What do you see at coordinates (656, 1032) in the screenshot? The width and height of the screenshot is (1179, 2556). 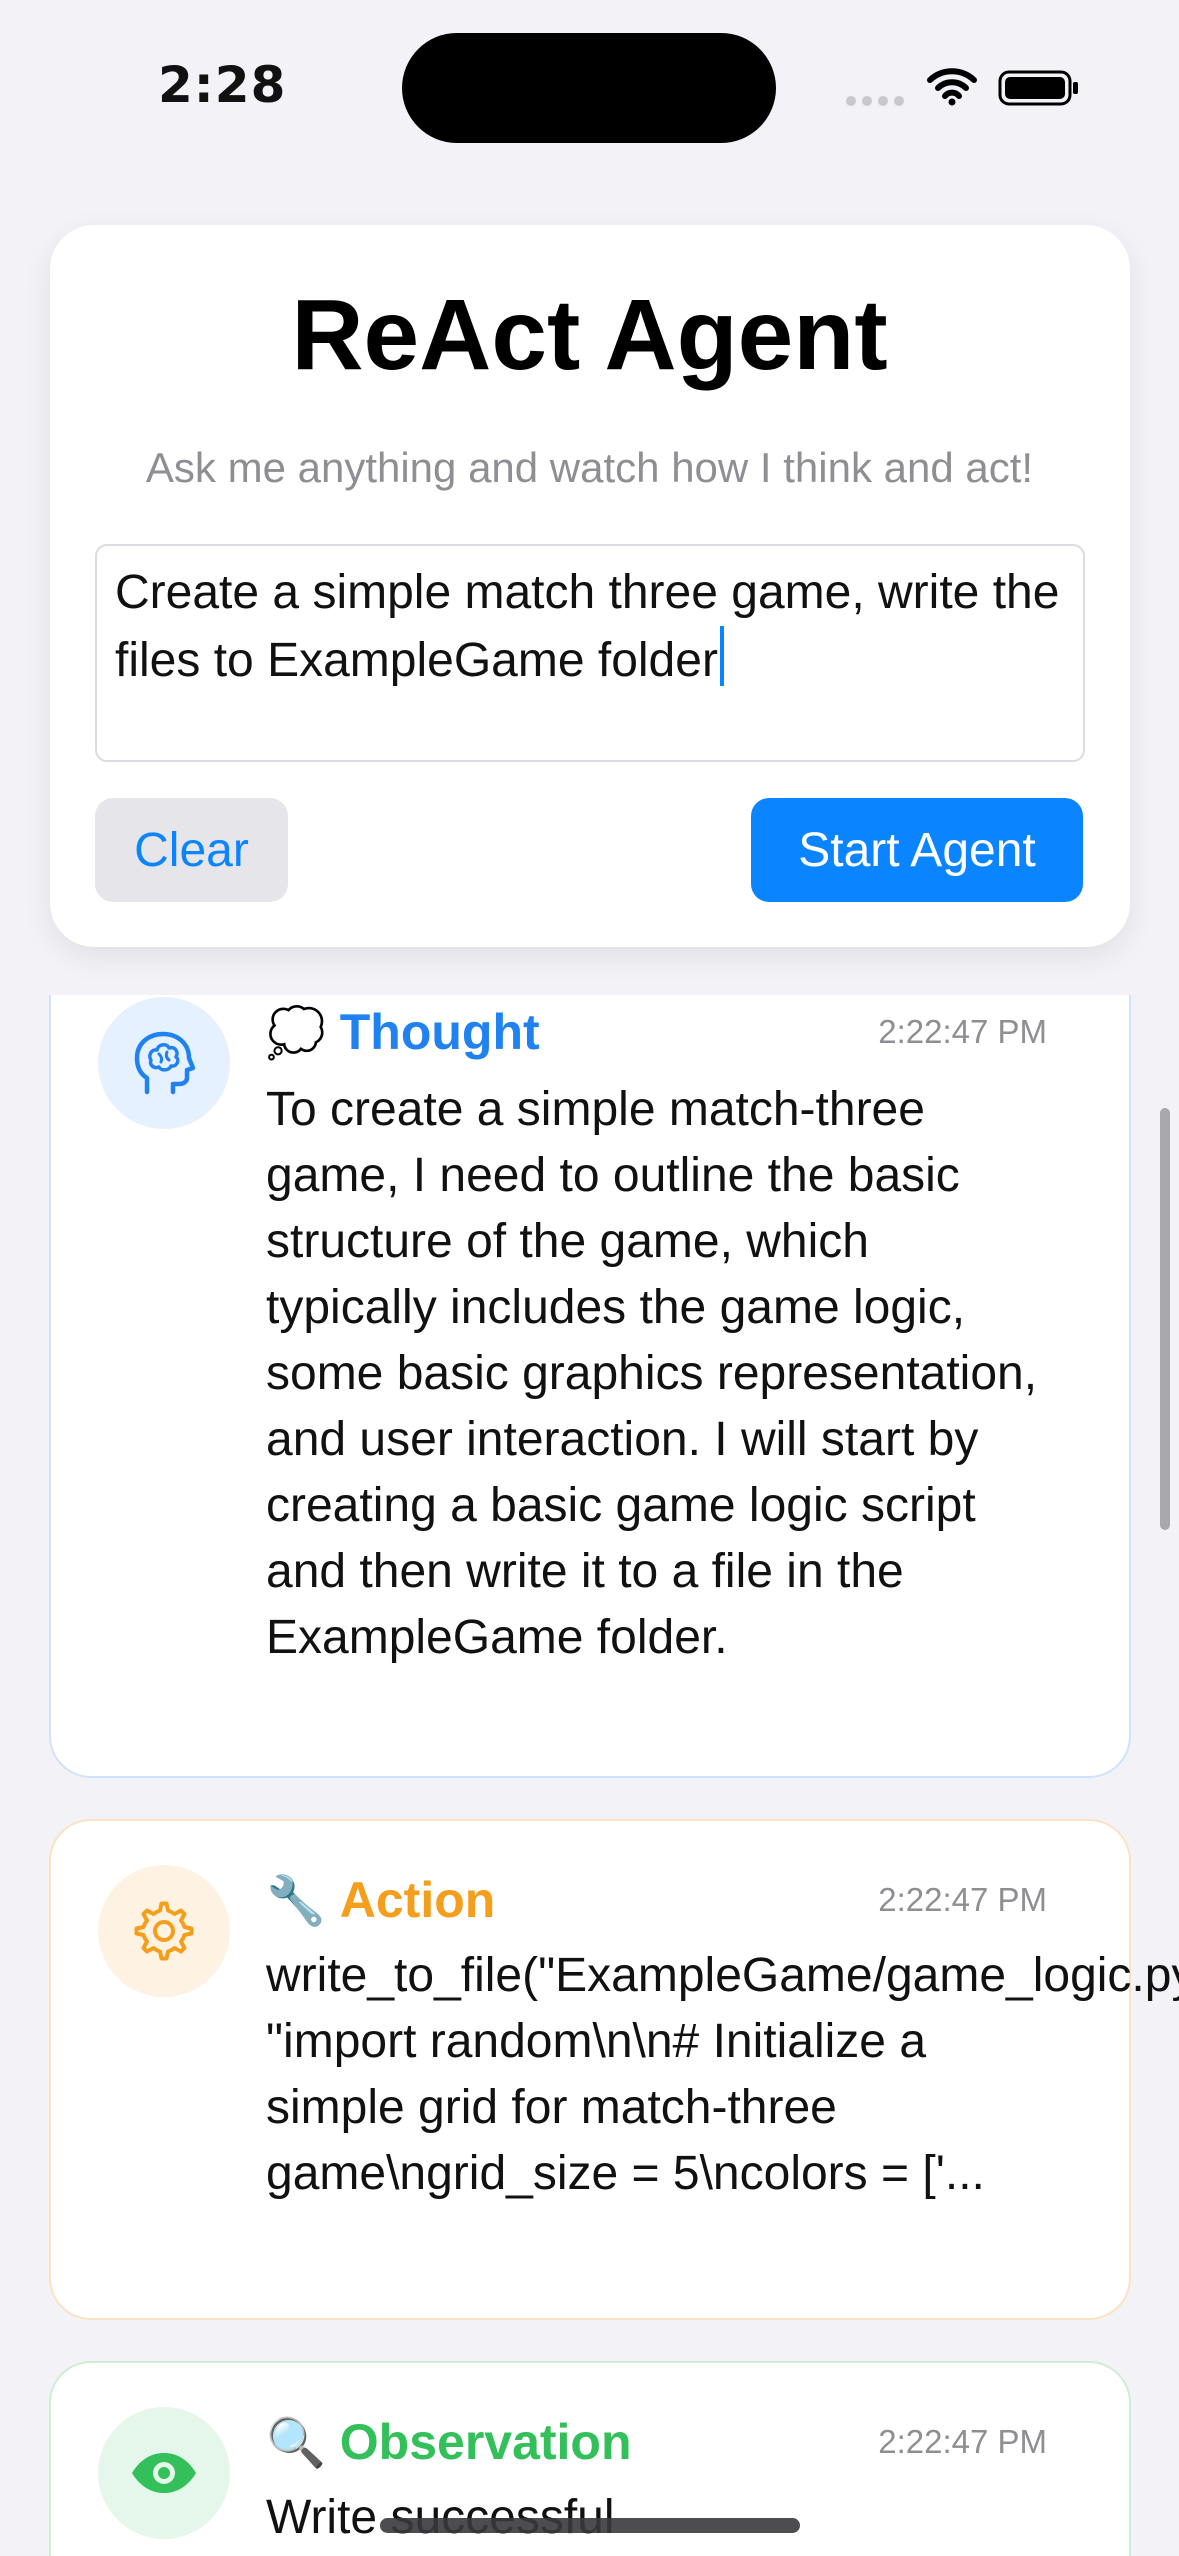 I see `thought-header: 💭 Thought 2:22:47 PM` at bounding box center [656, 1032].